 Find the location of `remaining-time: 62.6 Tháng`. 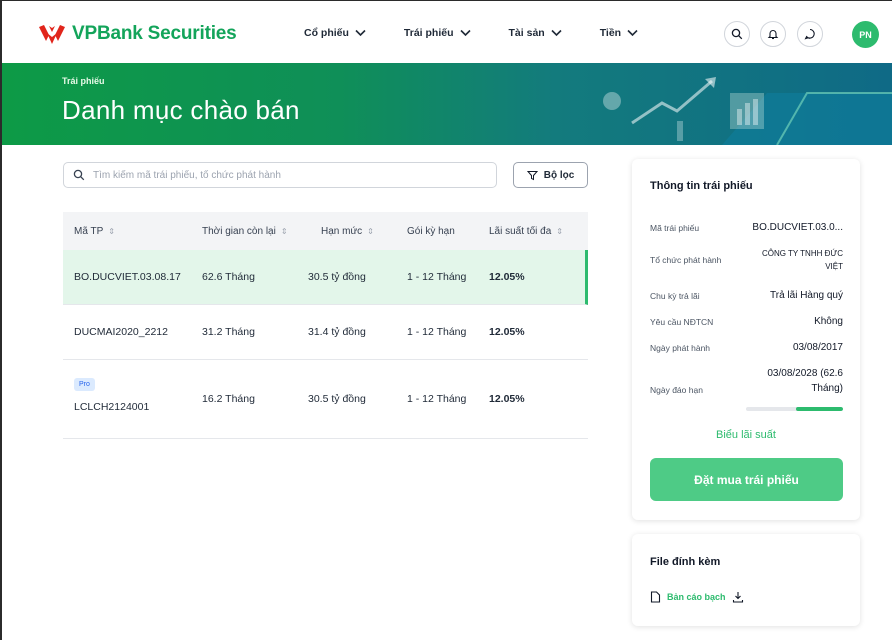

remaining-time: 62.6 Tháng is located at coordinates (228, 277).